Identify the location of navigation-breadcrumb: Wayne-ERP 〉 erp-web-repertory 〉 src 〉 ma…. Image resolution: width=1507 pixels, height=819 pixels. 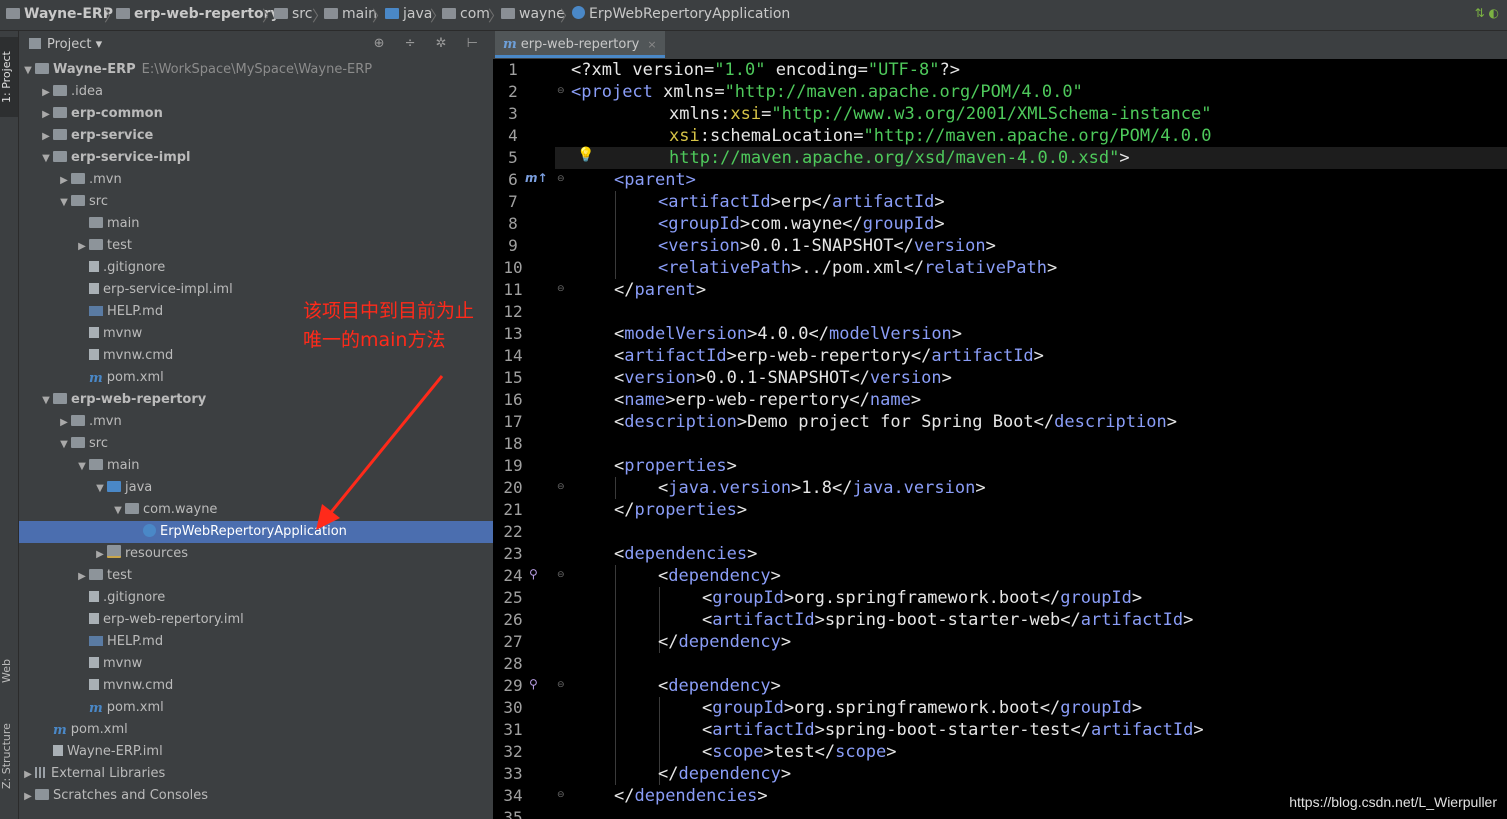
(753, 15).